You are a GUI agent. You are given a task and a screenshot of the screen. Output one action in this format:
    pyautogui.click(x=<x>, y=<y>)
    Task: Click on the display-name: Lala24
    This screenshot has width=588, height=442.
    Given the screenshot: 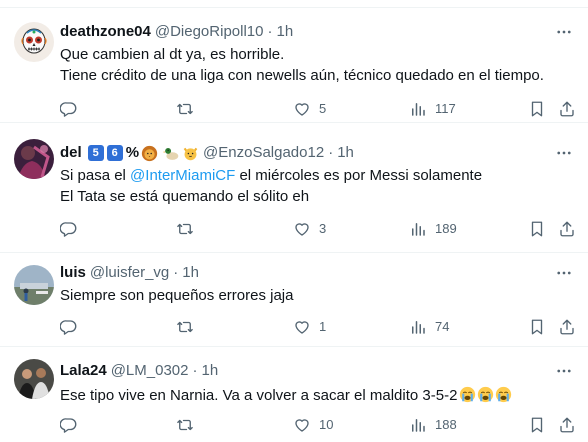 What is the action you would take?
    pyautogui.click(x=83, y=371)
    